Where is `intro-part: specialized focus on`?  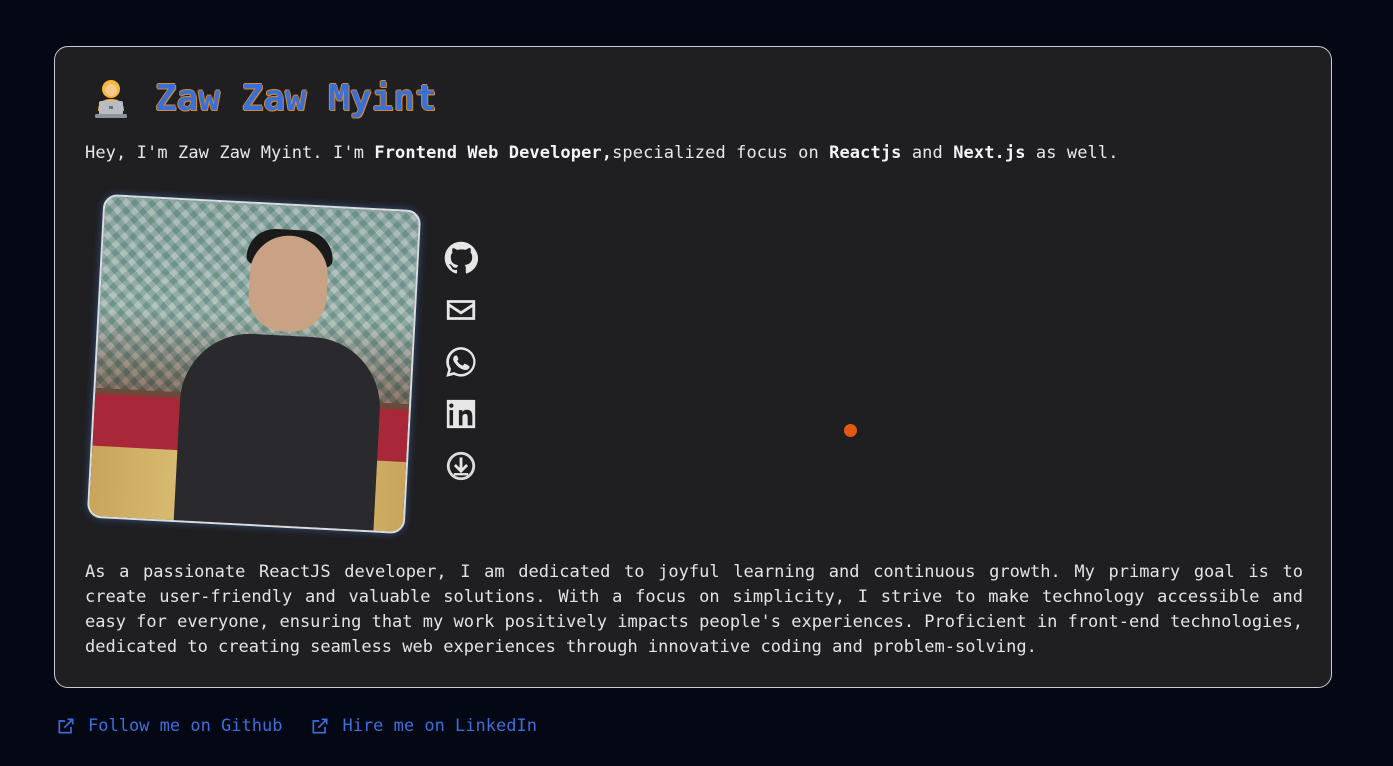 intro-part: specialized focus on is located at coordinates (721, 153).